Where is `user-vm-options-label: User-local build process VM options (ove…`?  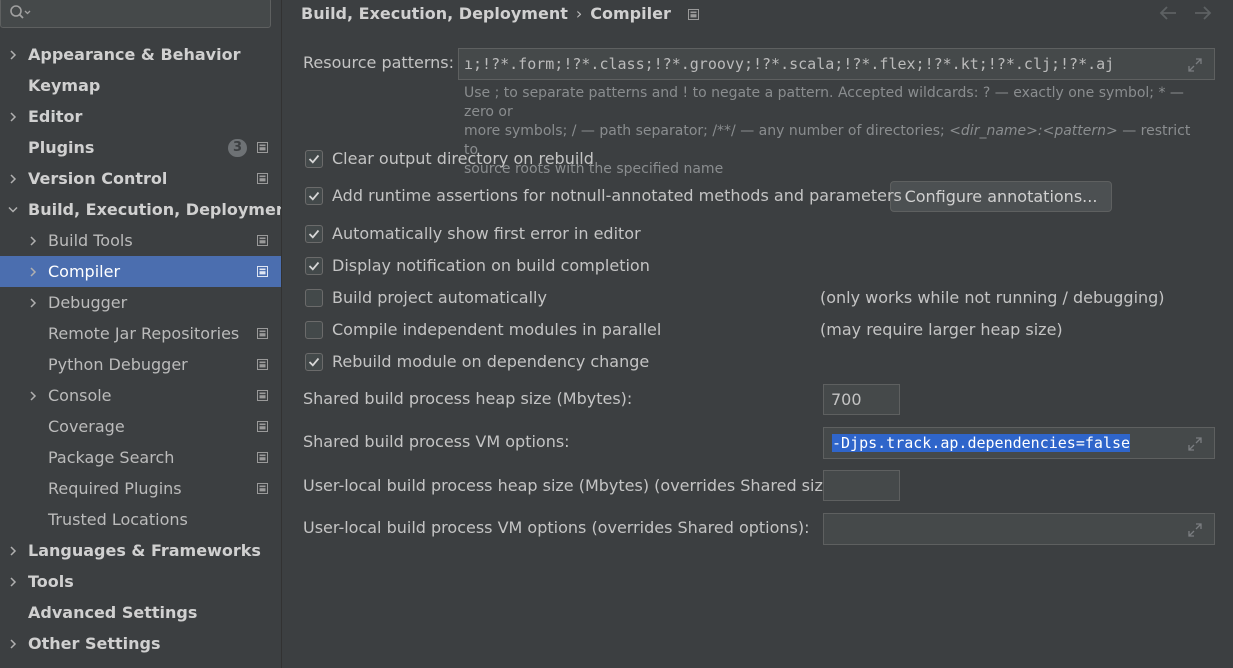 user-vm-options-label: User-local build process VM options (ove… is located at coordinates (556, 527).